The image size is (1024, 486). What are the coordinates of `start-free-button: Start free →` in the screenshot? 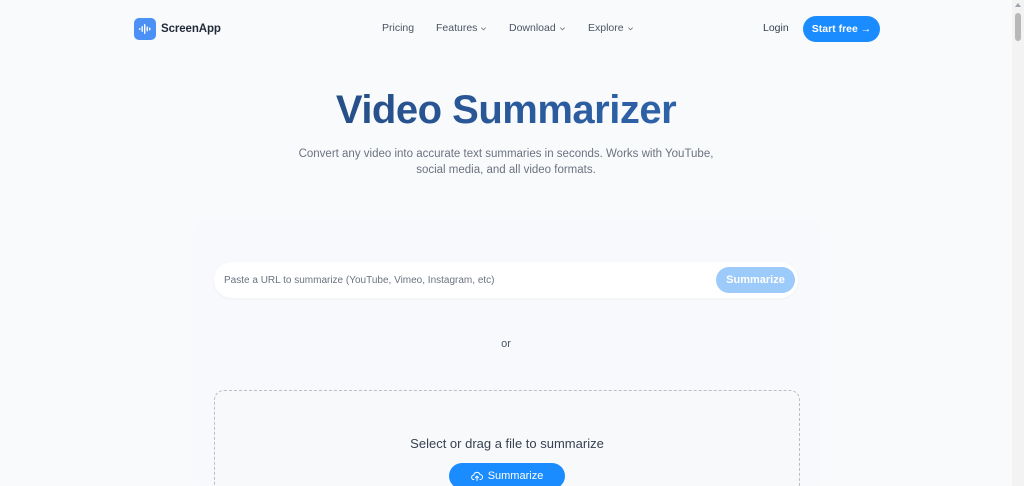 It's located at (841, 29).